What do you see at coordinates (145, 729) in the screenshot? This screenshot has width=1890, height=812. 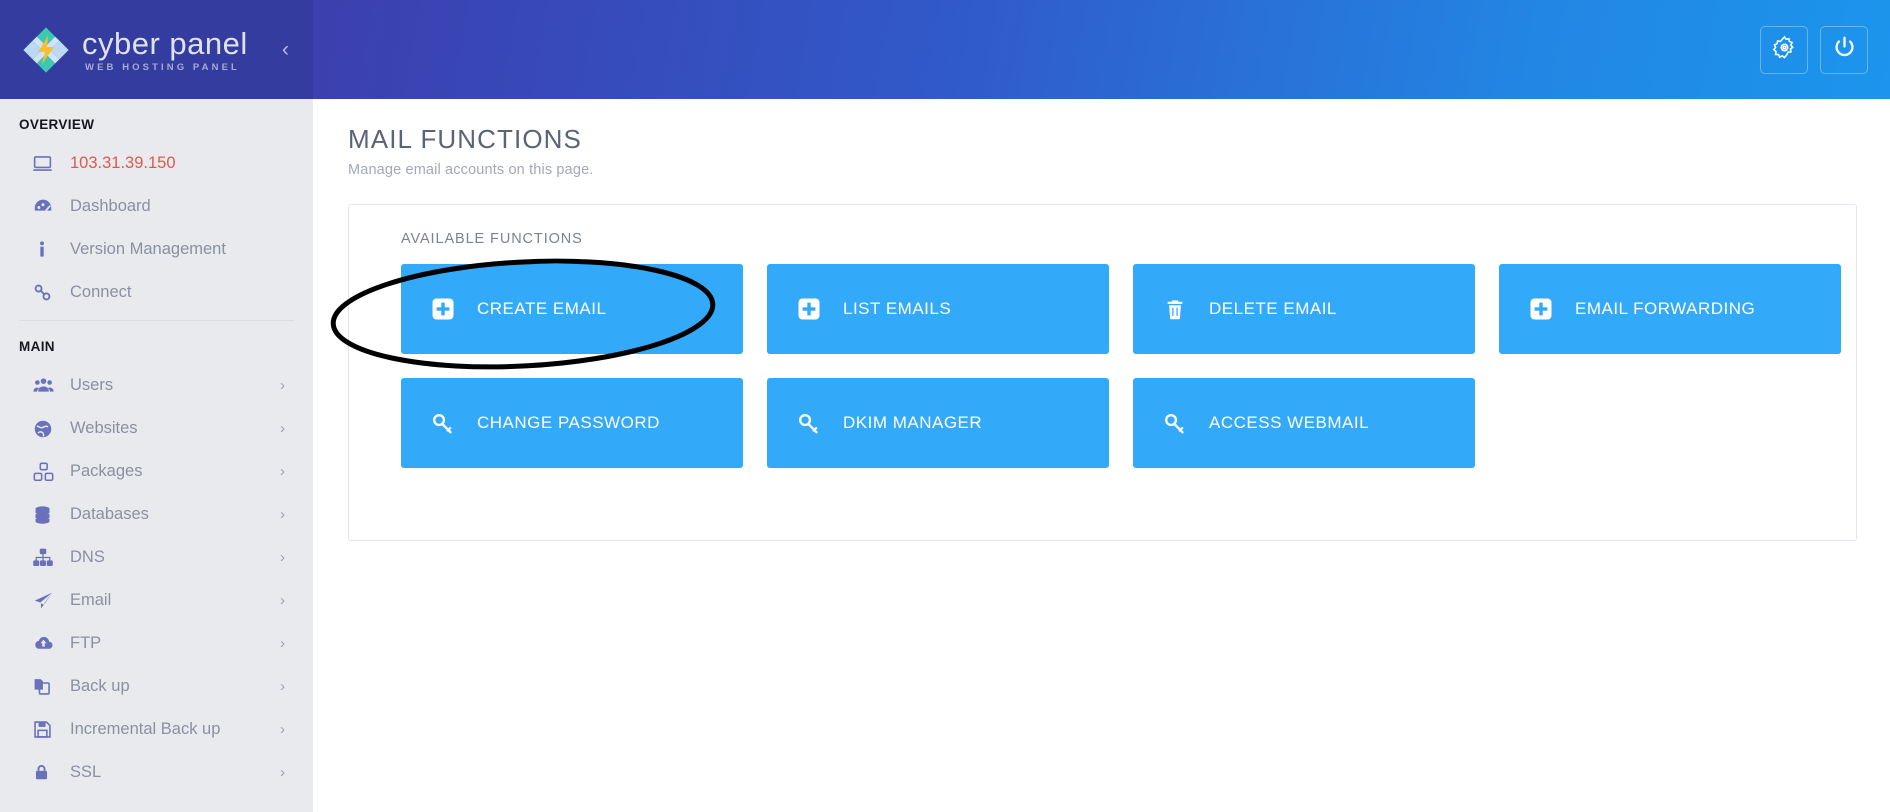 I see `sidebar-item-label: Incremental Back up` at bounding box center [145, 729].